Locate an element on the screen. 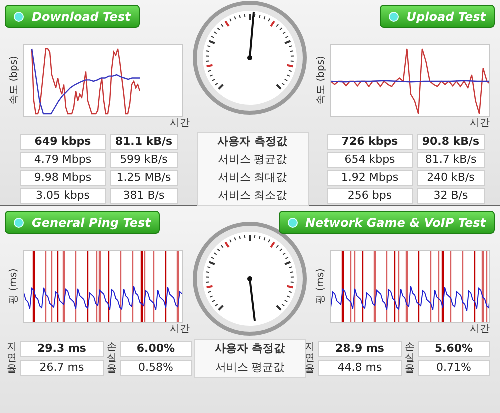 The width and height of the screenshot is (500, 413). value-field: 1.92 Mbps is located at coordinates (370, 178).